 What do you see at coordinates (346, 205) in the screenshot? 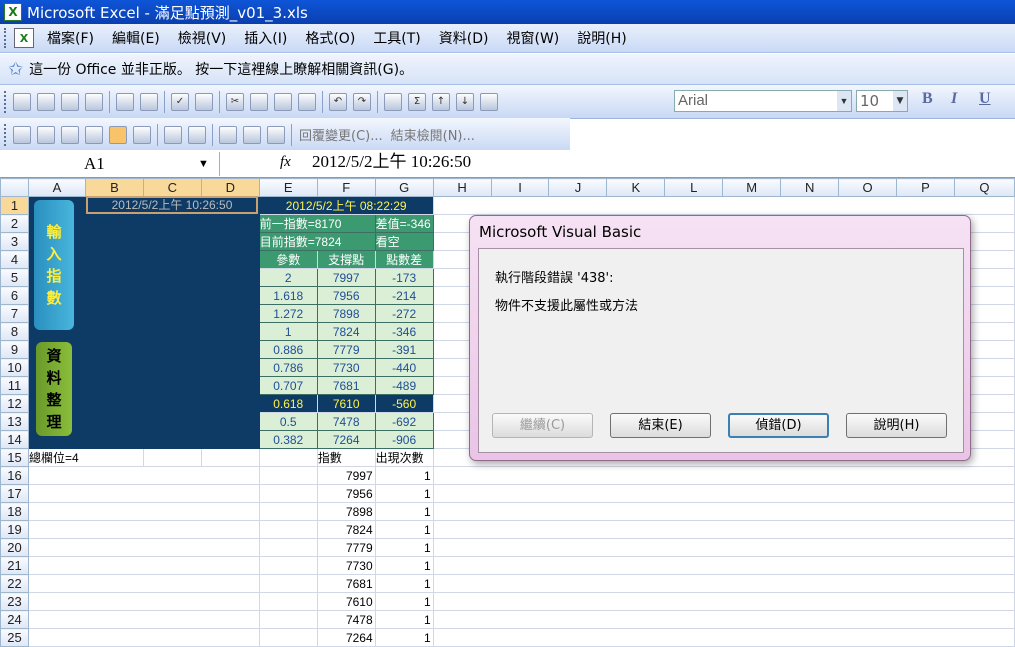
I see `cell-e1-time: 2012/5/2上午 08:22:29` at bounding box center [346, 205].